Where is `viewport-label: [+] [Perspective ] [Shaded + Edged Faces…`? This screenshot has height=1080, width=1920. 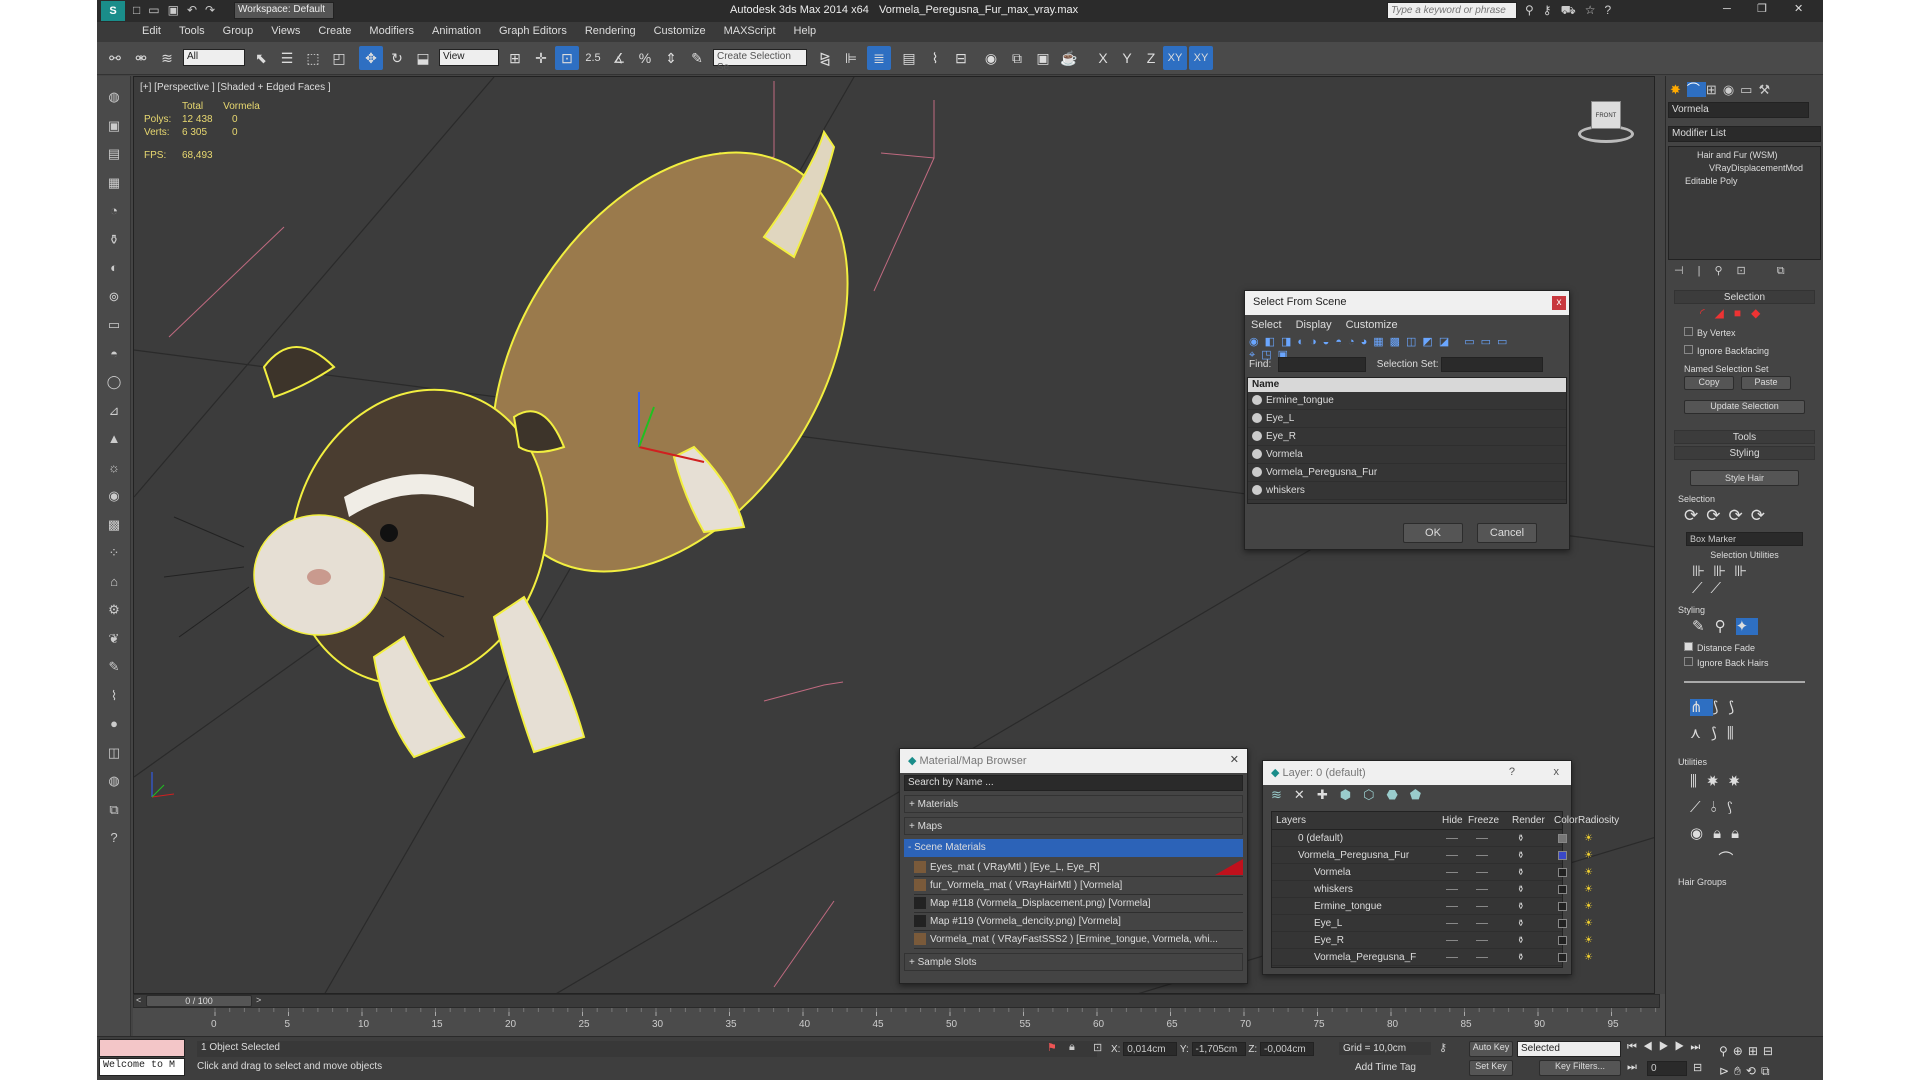
viewport-label: [+] [Perspective ] [Shaded + Edged Faces… is located at coordinates (235, 87).